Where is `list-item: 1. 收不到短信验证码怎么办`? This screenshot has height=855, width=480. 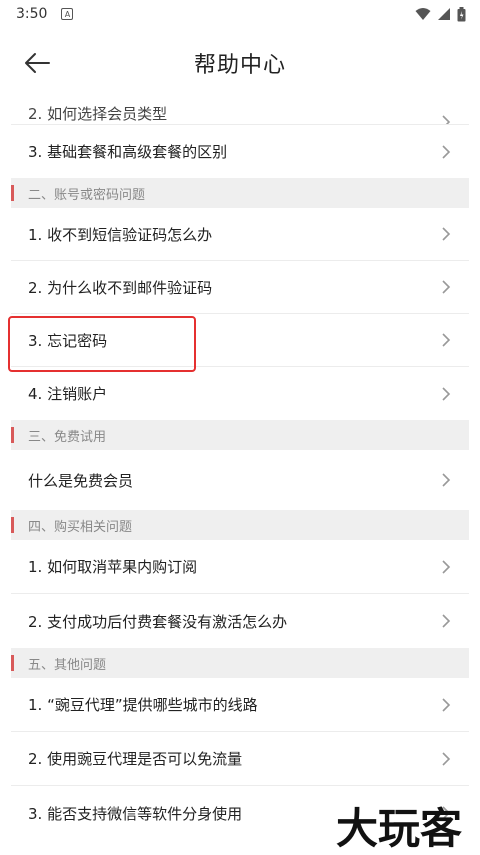
list-item: 1. 收不到短信验证码怎么办 is located at coordinates (240, 234).